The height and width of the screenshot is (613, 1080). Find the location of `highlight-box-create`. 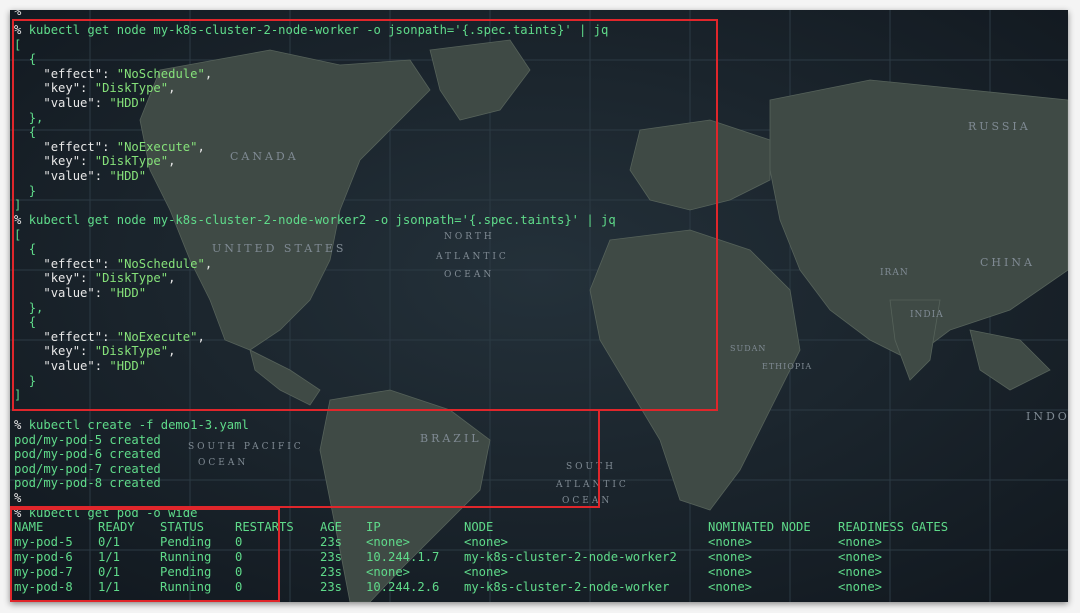

highlight-box-create is located at coordinates (305, 459).